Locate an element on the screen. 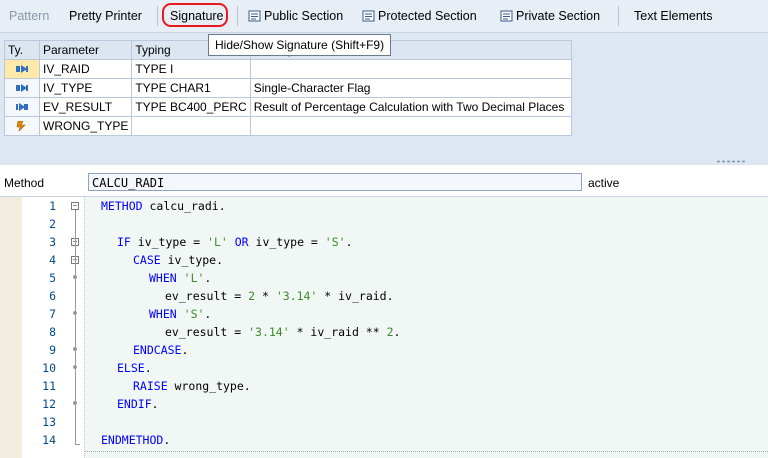  pattern-button: Pattern is located at coordinates (29, 16).